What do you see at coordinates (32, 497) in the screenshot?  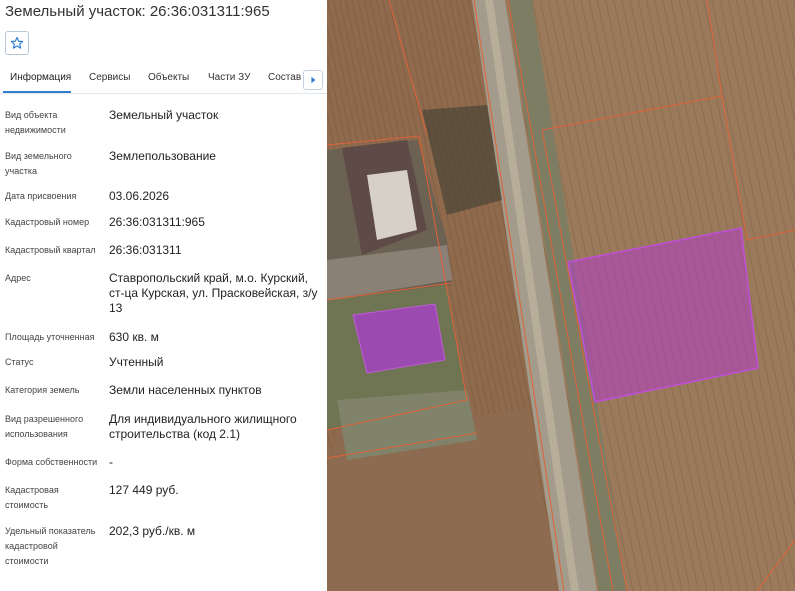 I see `field-label: Кадастровая стоимость` at bounding box center [32, 497].